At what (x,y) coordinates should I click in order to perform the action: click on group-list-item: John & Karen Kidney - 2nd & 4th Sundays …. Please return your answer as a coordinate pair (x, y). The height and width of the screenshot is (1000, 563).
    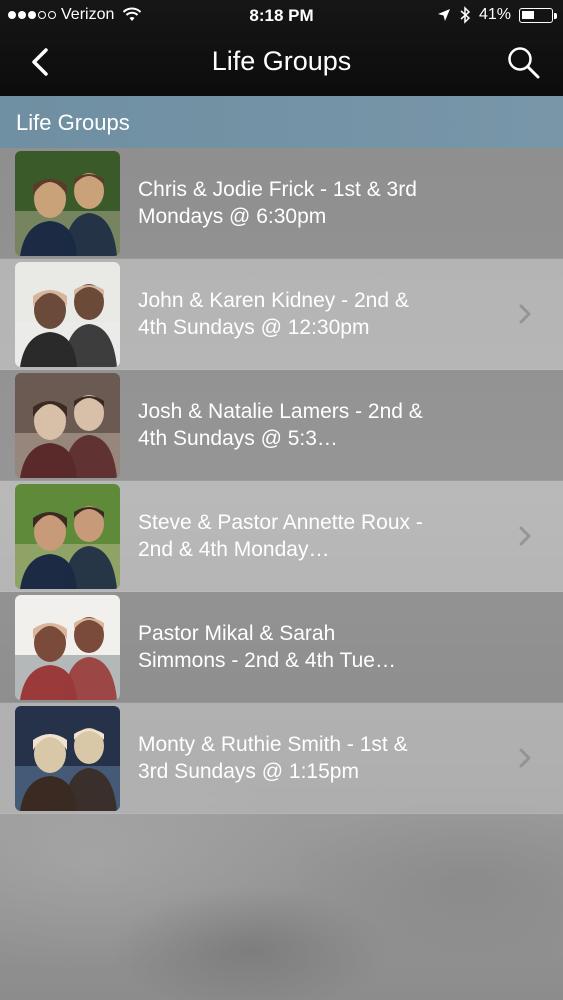
    Looking at the image, I should click on (281, 314).